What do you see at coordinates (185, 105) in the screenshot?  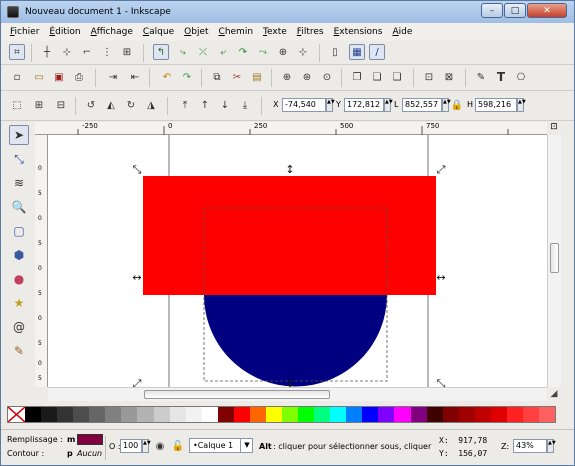 I see `raise-to-top-icon: ⤒` at bounding box center [185, 105].